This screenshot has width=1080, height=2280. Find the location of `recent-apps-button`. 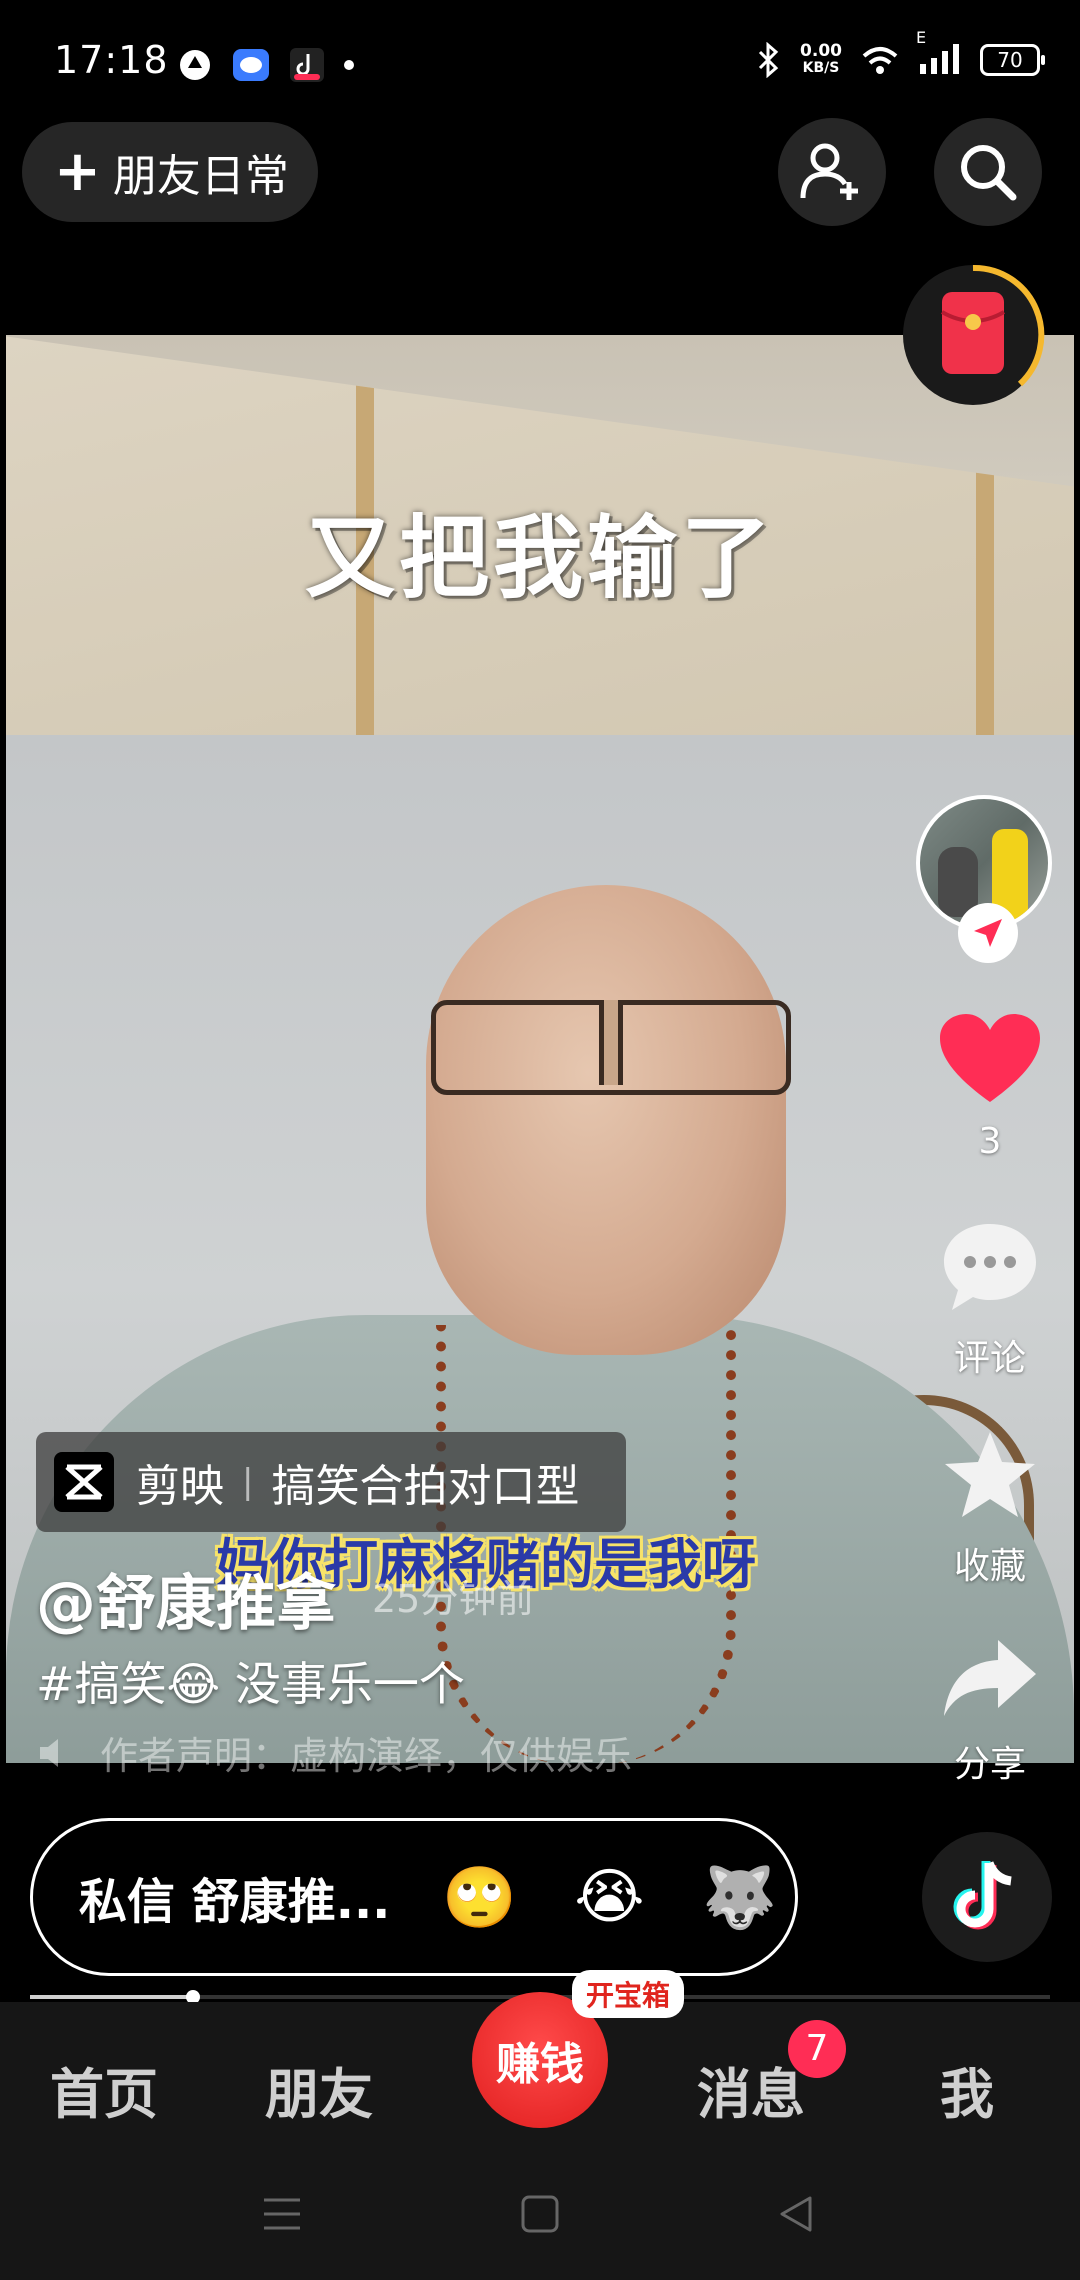

recent-apps-button is located at coordinates (282, 2216).